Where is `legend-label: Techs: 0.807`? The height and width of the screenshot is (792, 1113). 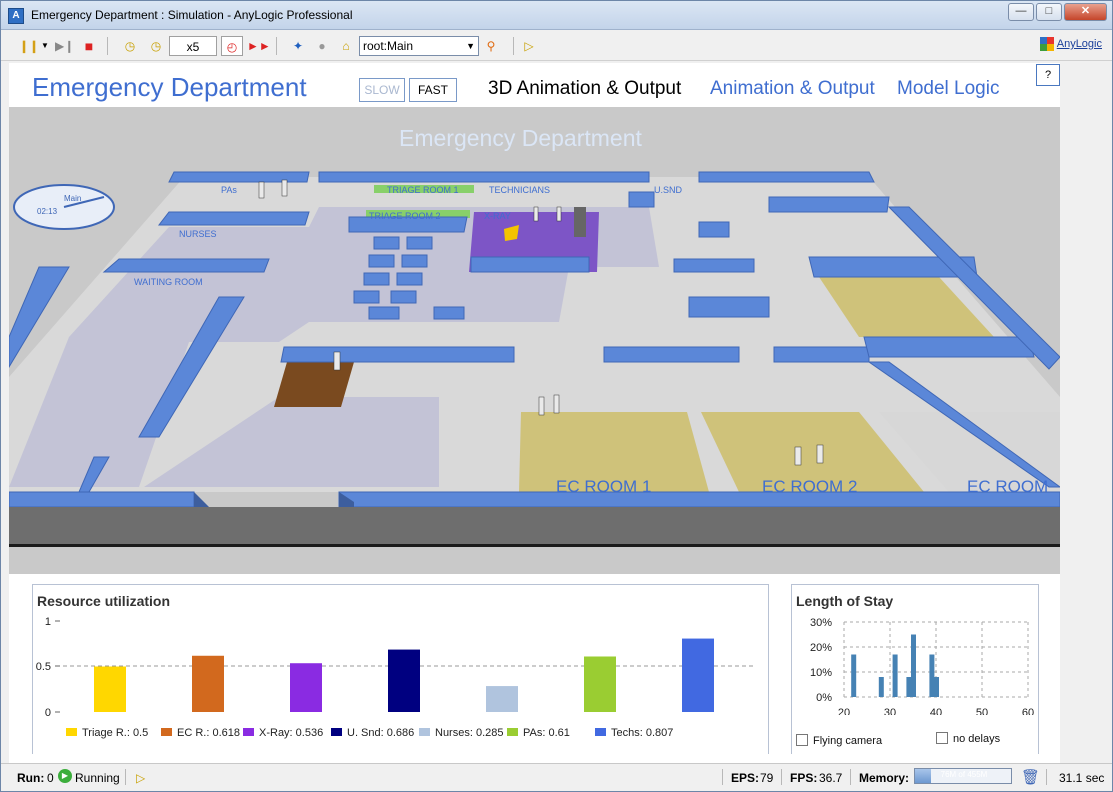
legend-label: Techs: 0.807 is located at coordinates (642, 733).